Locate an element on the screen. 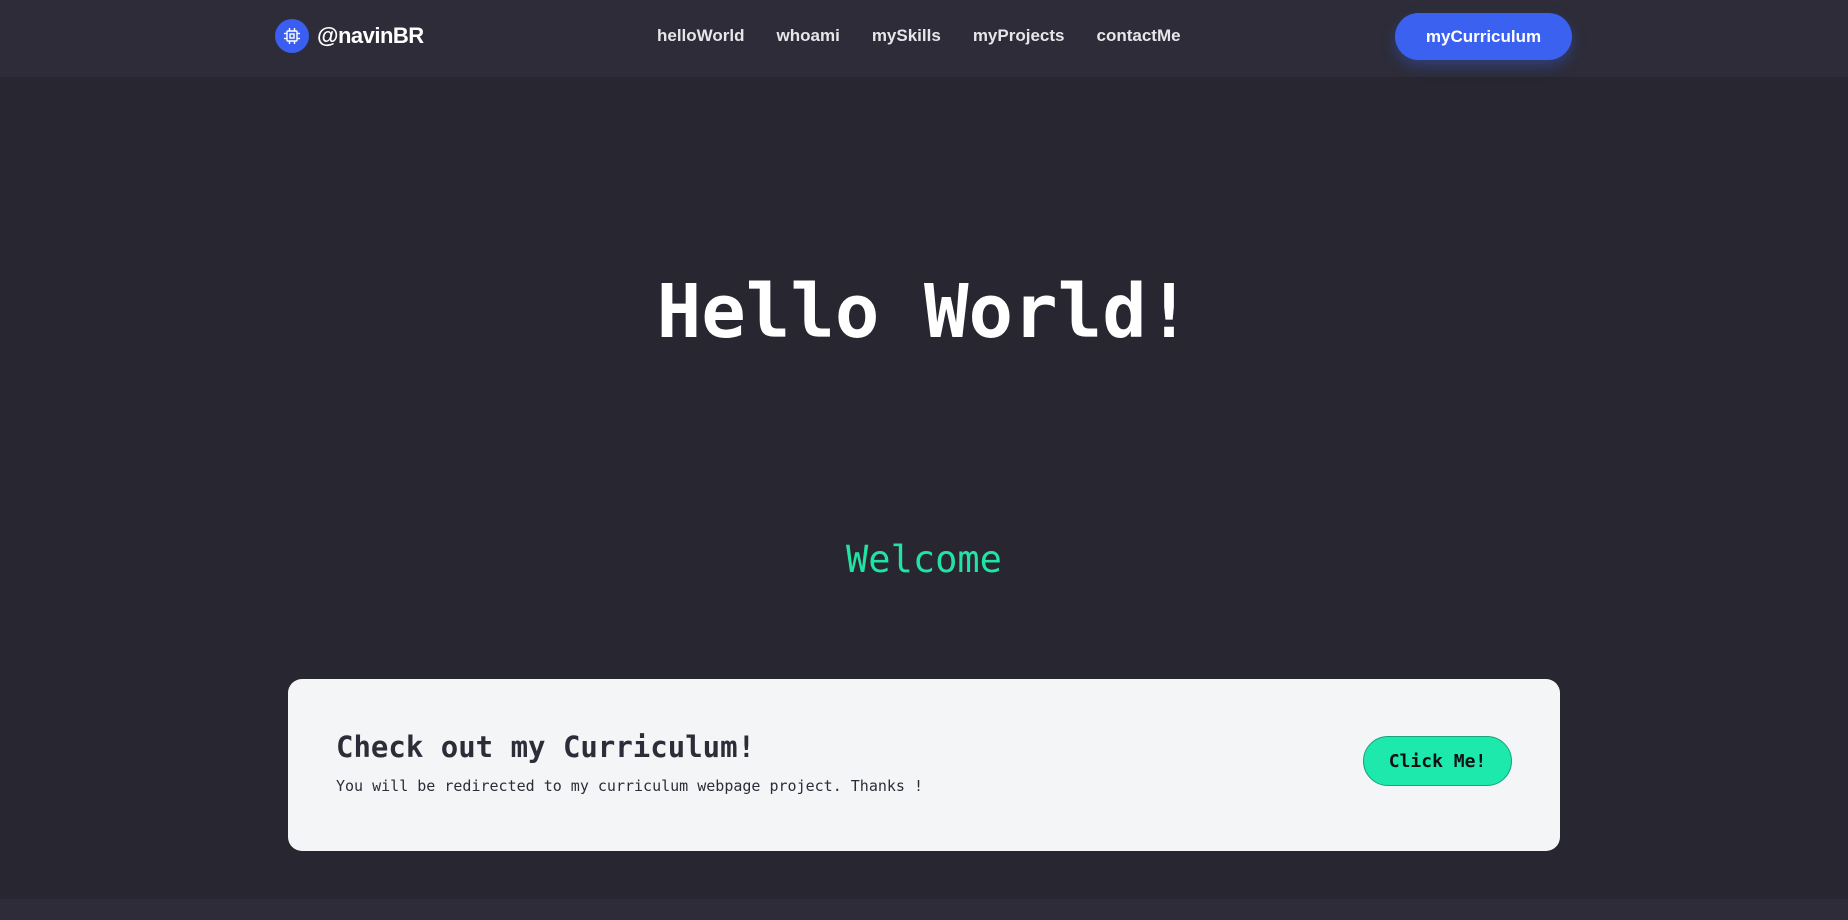 This screenshot has height=920, width=1848. footer-strip is located at coordinates (924, 909).